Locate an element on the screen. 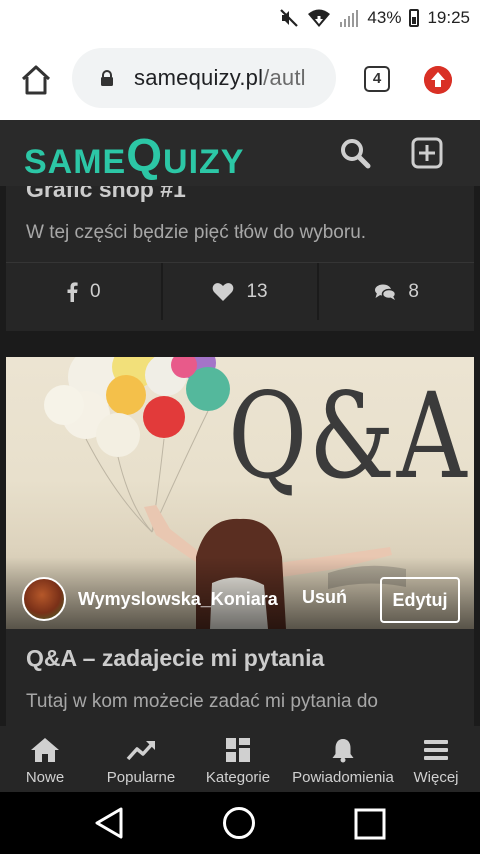 The image size is (480, 854). nav-item-kategorie: Kategorie is located at coordinates (238, 759).